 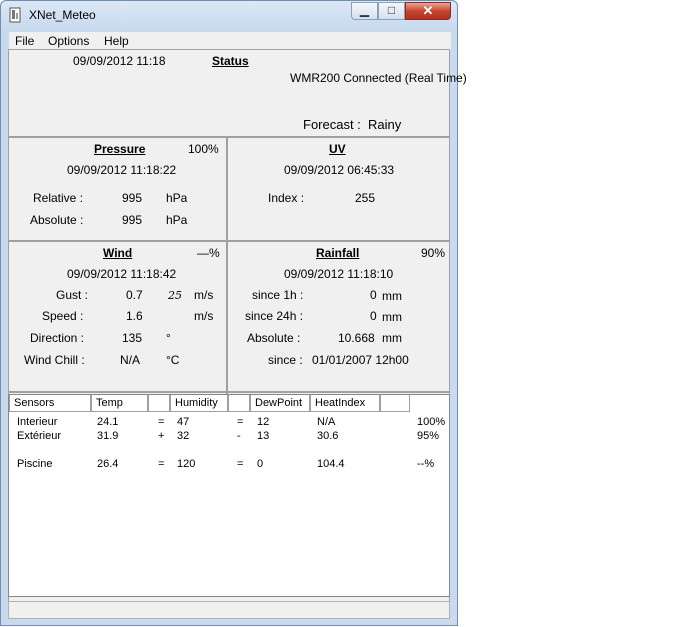 What do you see at coordinates (392, 317) in the screenshot?
I see `since-24h-unit: mm` at bounding box center [392, 317].